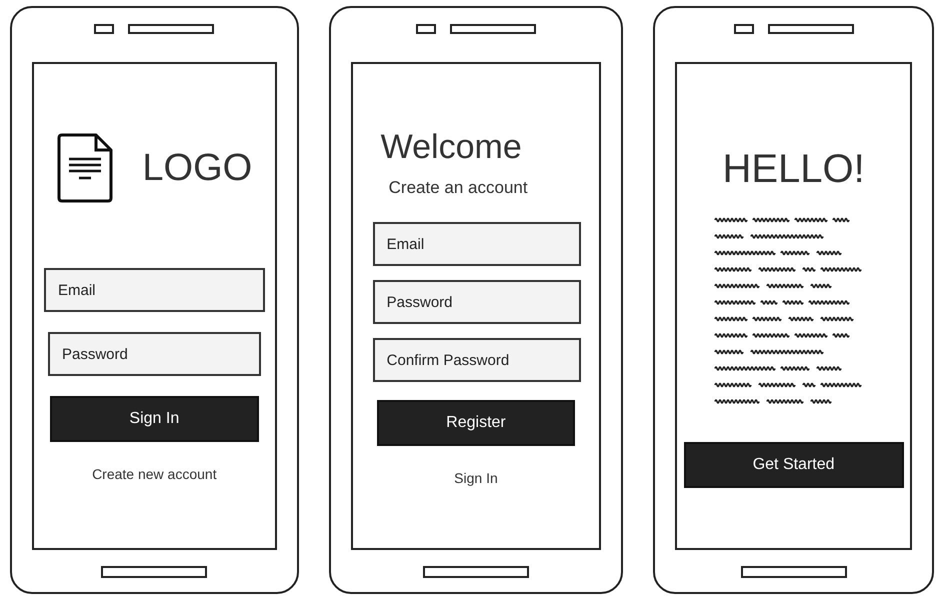 This screenshot has height=599, width=944. Describe the element at coordinates (476, 478) in the screenshot. I see `text-link: Sign In` at that location.